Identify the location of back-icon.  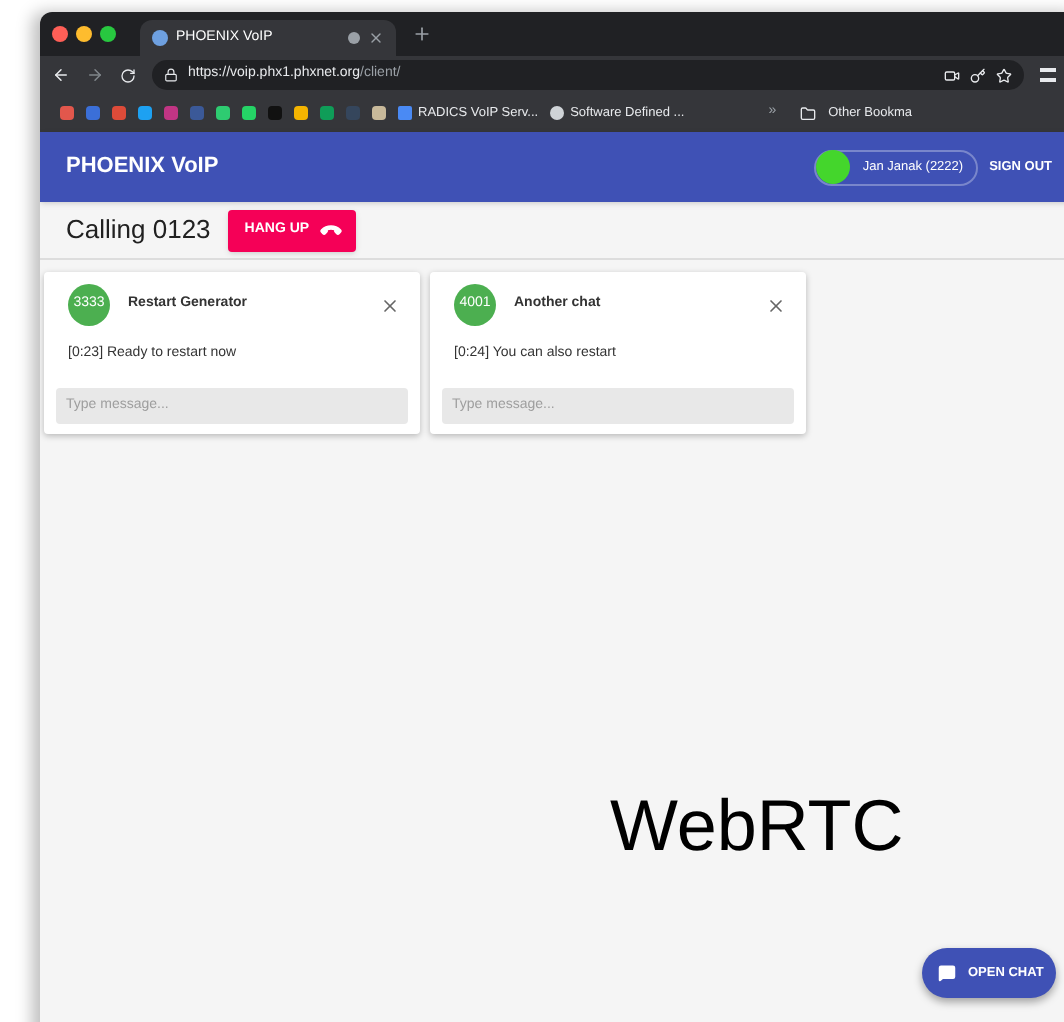
(61, 75).